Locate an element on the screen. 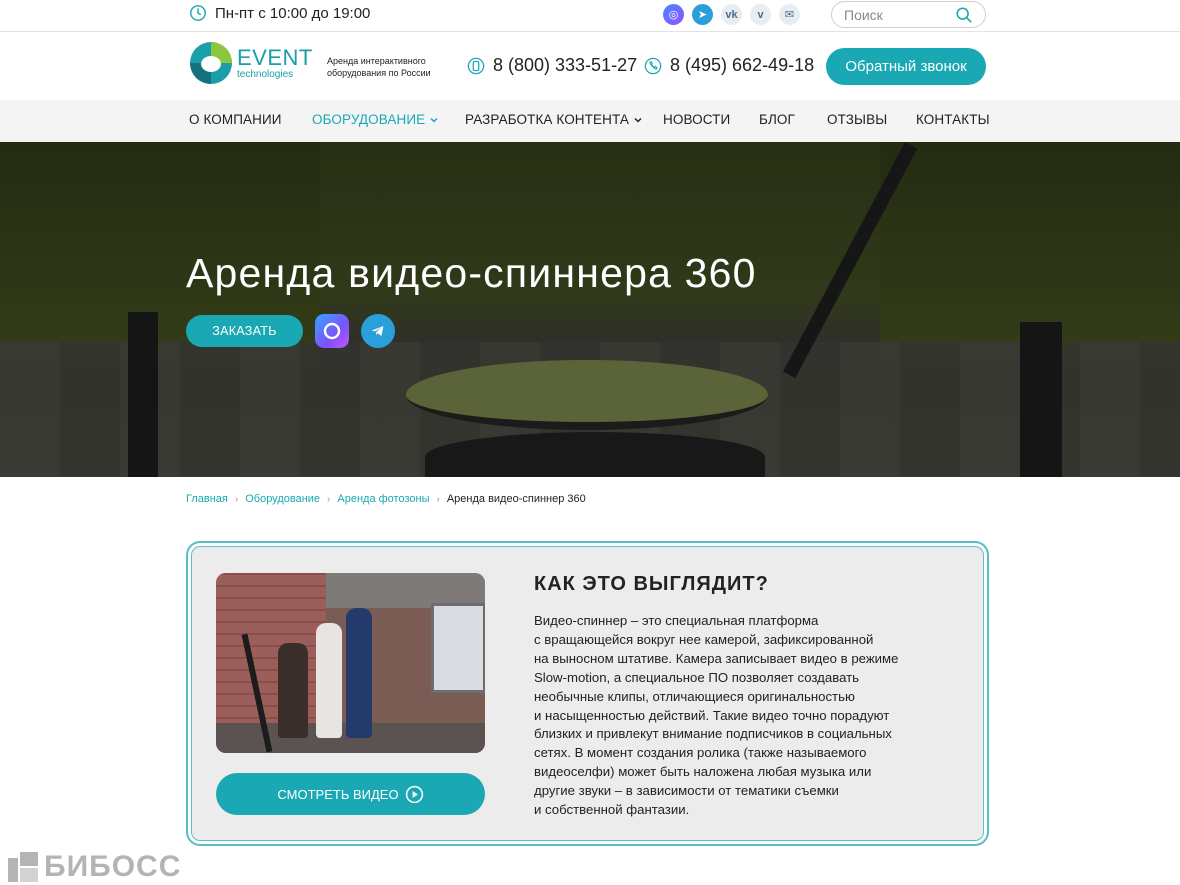 This screenshot has width=1180, height=885. clock-icon is located at coordinates (198, 13).